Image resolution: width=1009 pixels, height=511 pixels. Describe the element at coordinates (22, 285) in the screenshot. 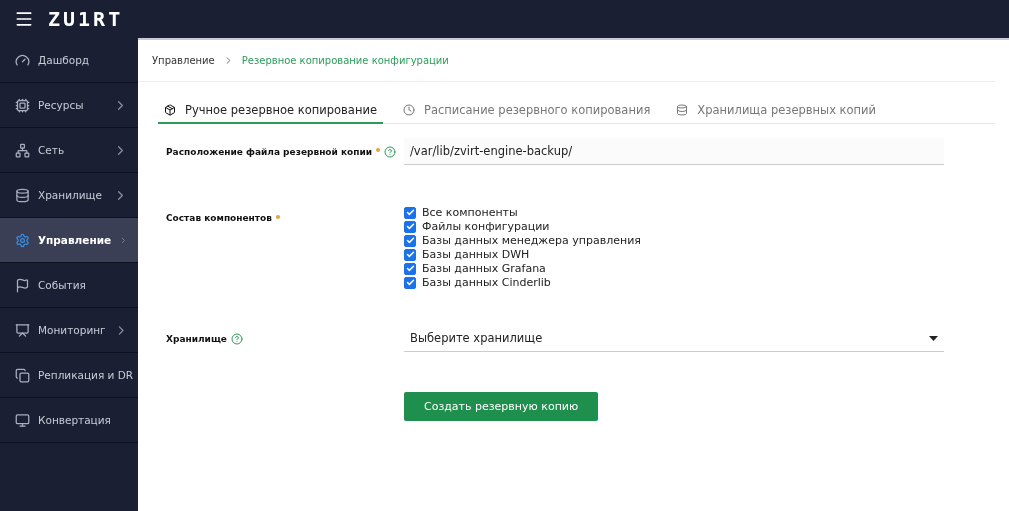

I see `flag-icon` at that location.